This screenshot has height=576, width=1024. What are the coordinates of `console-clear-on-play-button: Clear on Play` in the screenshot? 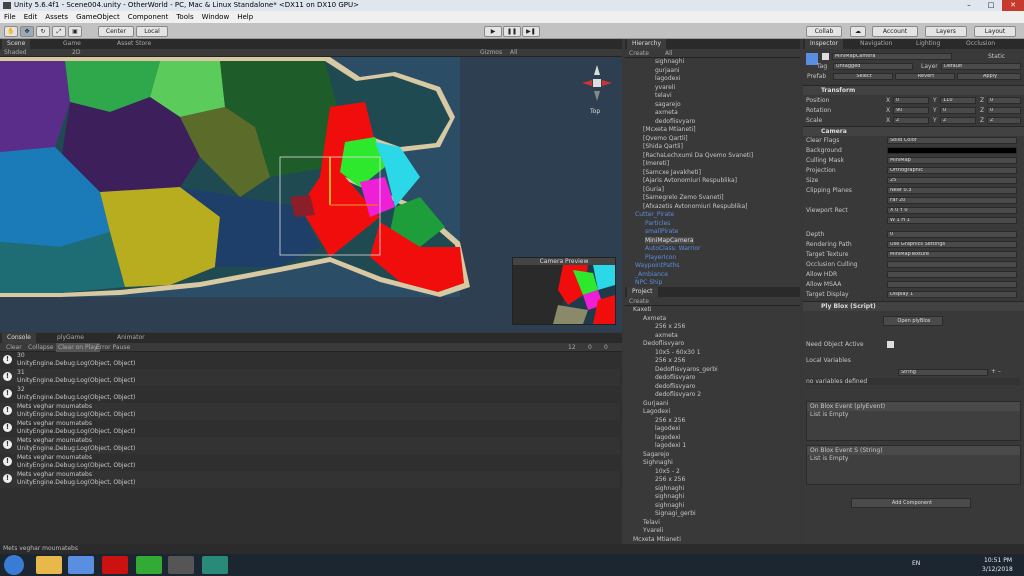 It's located at (78, 347).